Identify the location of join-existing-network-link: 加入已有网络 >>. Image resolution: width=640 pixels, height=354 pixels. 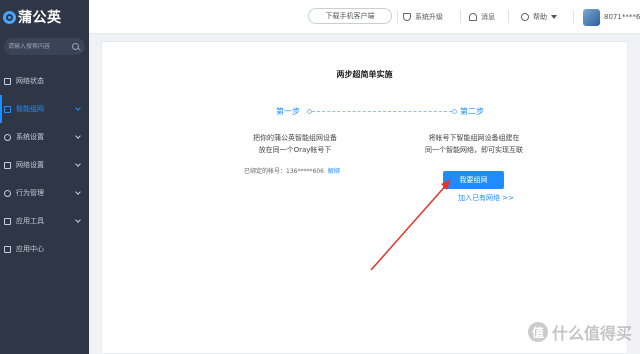
(486, 198).